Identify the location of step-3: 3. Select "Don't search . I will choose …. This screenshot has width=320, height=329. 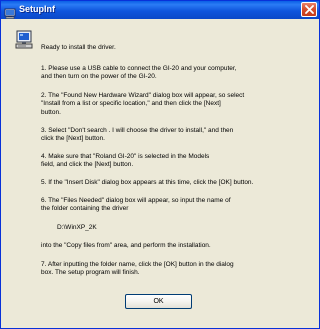
(137, 135).